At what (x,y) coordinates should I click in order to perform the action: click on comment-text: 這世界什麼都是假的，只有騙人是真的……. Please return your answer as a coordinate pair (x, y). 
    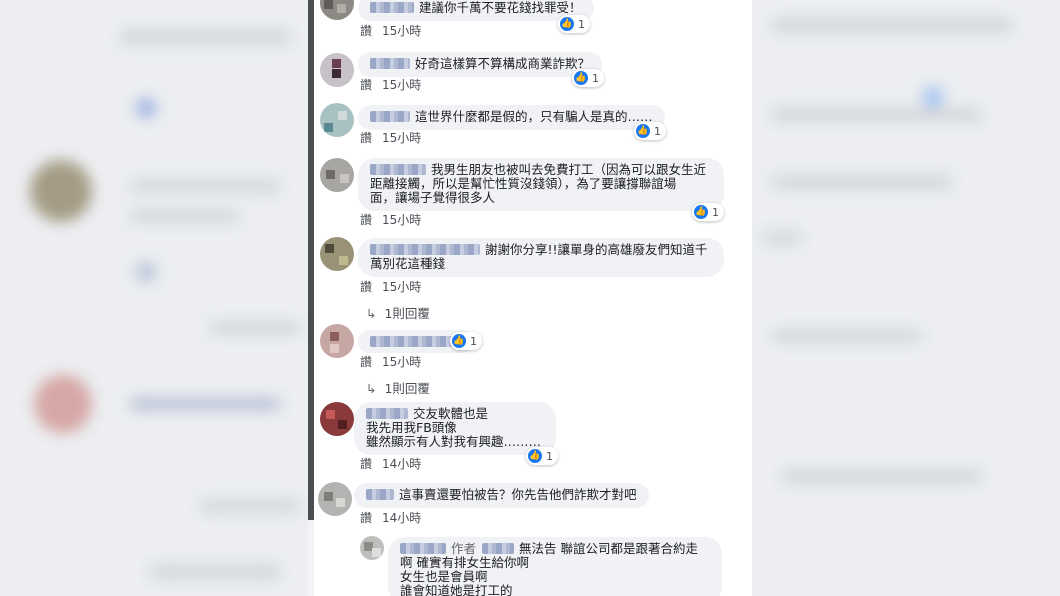
    Looking at the image, I should click on (534, 116).